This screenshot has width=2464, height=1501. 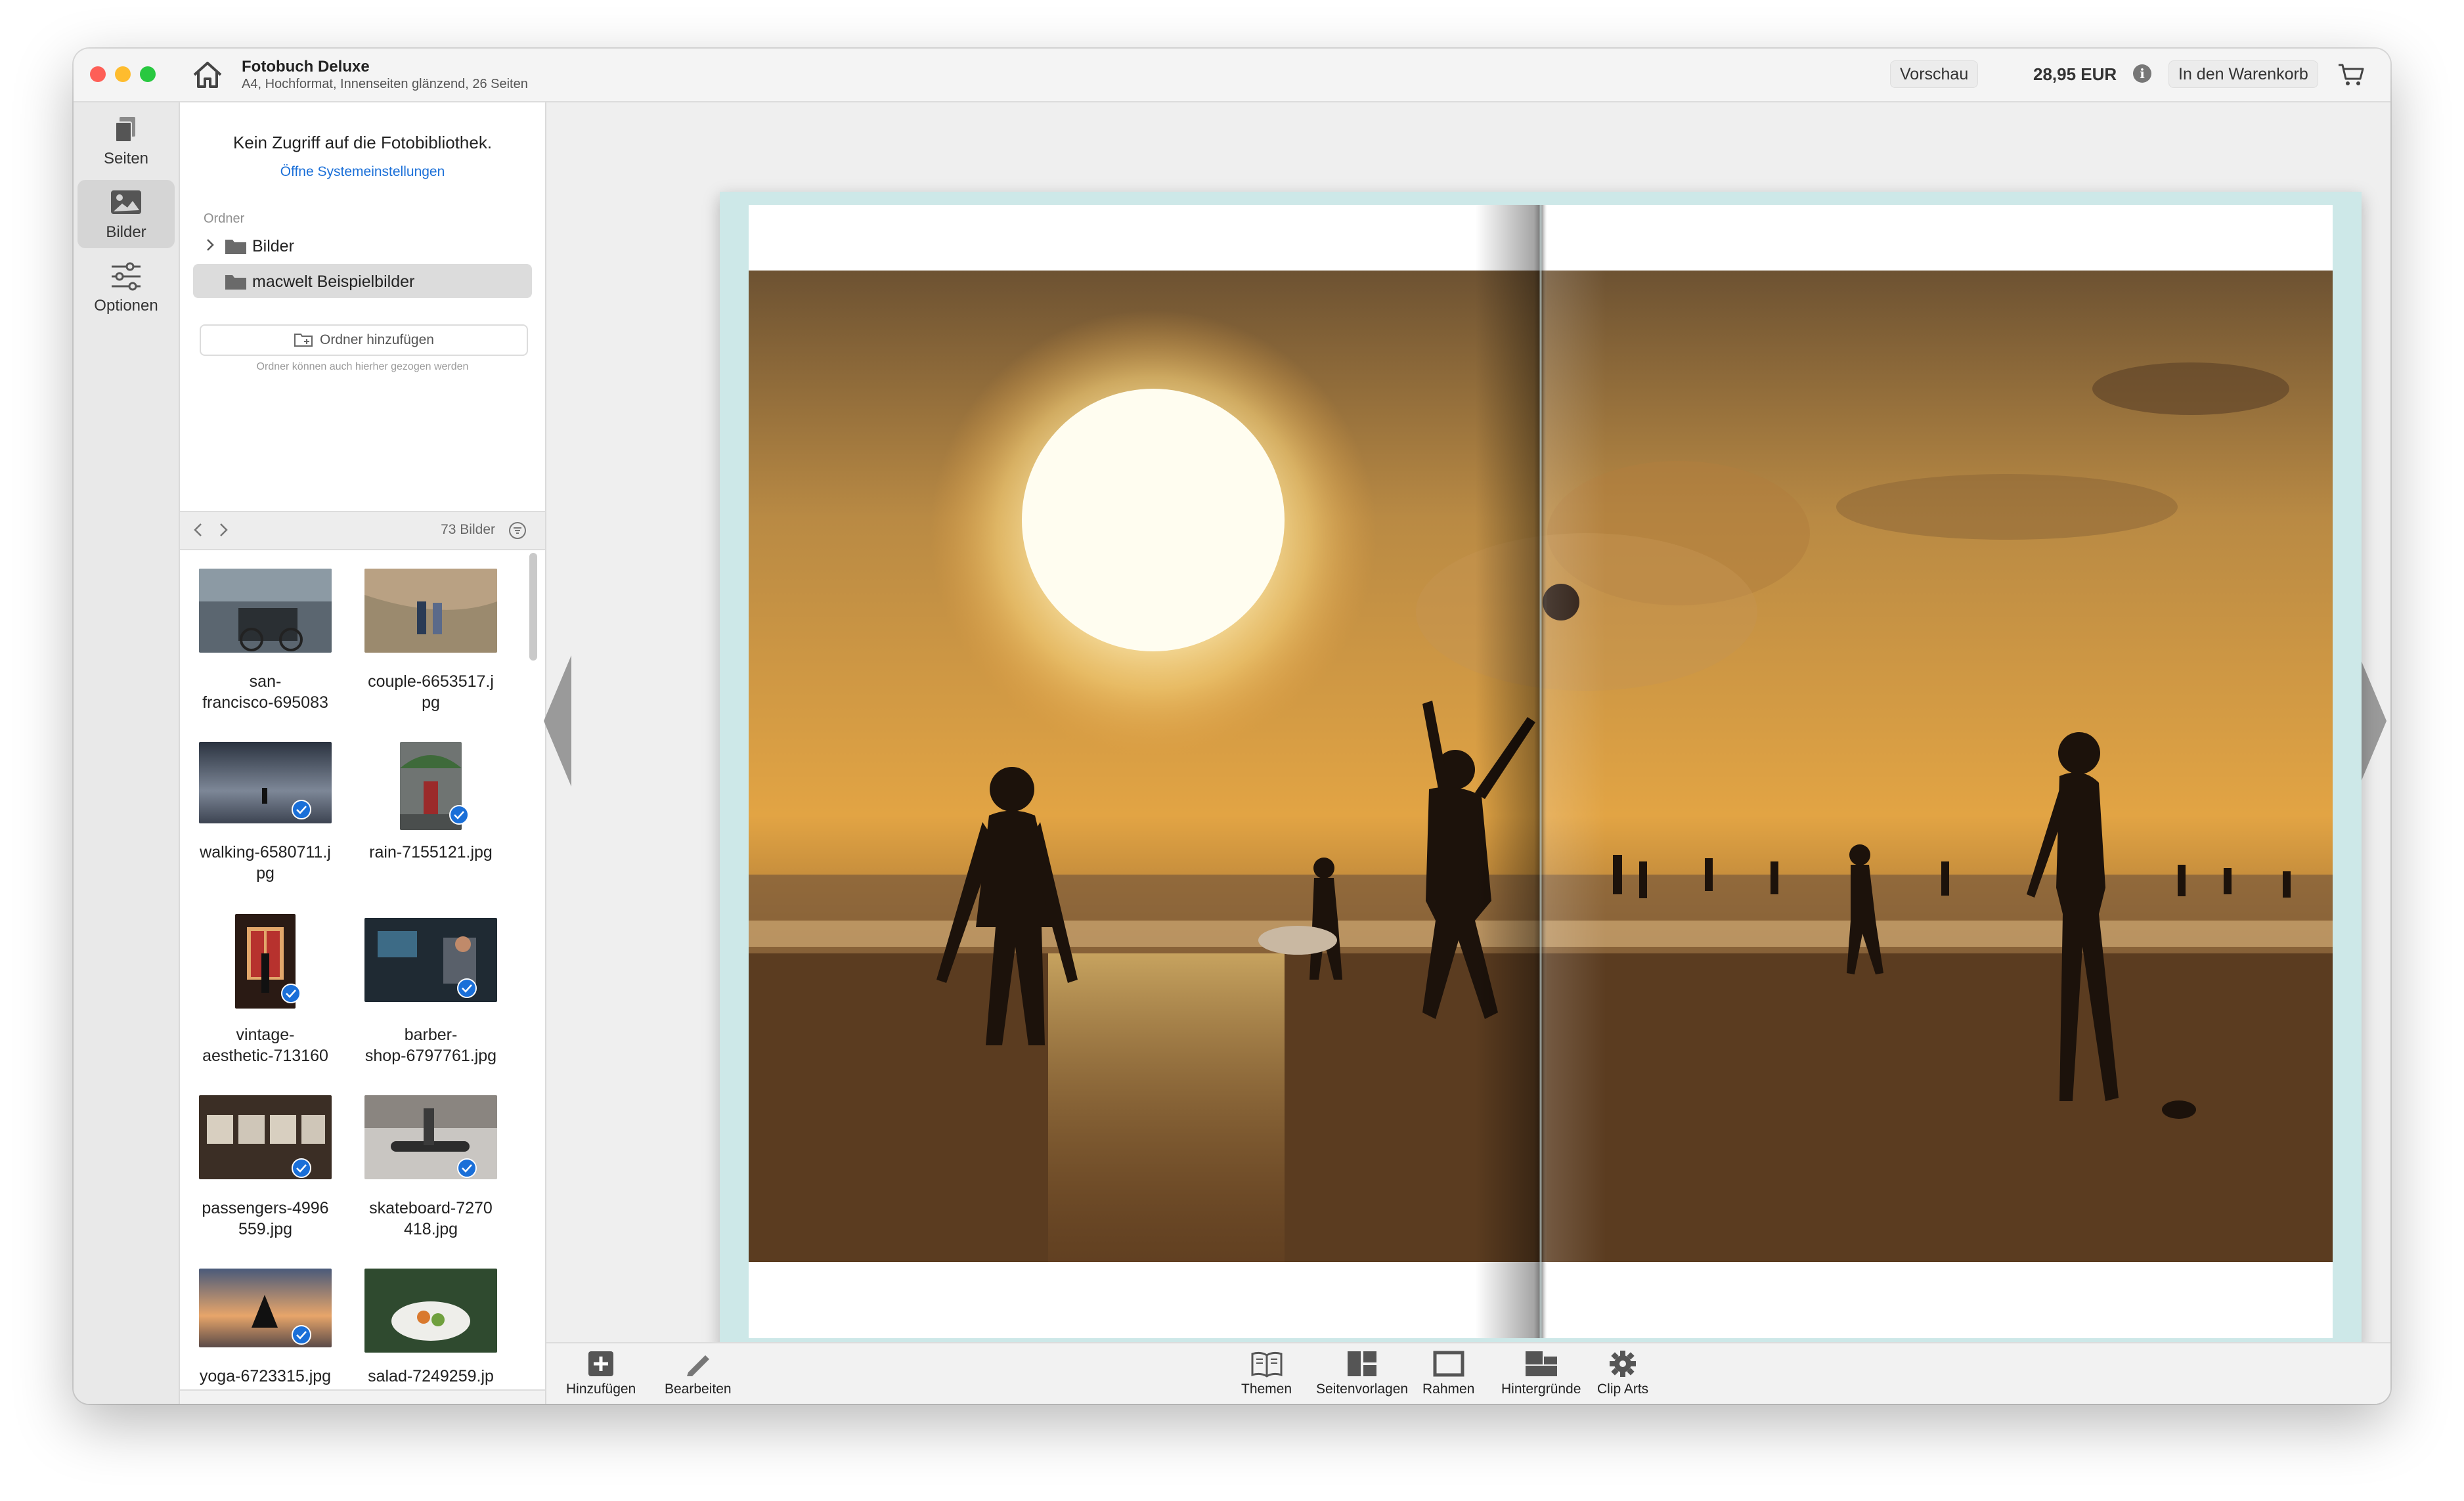 I want to click on thumbnail-caption: barber-, so click(x=431, y=1035).